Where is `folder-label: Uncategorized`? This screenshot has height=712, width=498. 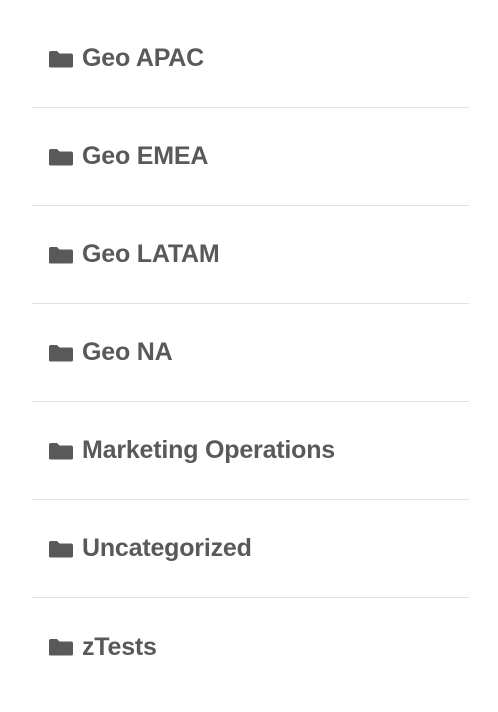 folder-label: Uncategorized is located at coordinates (167, 548).